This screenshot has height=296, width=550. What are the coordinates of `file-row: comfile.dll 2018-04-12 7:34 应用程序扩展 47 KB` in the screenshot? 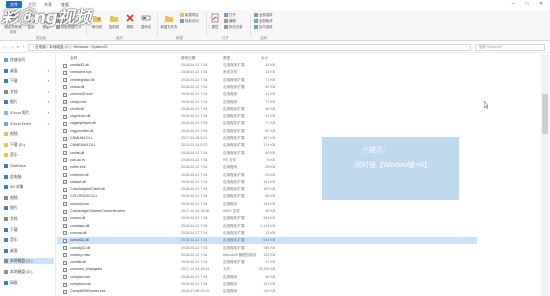 It's located at (267, 262).